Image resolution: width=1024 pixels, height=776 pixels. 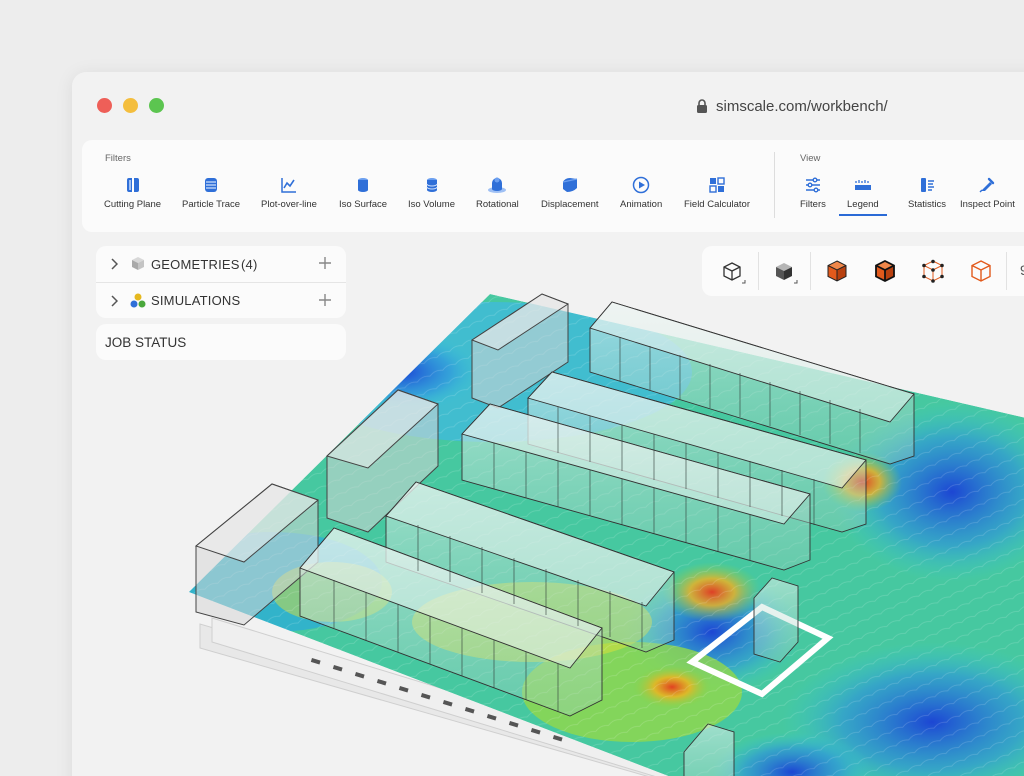 I want to click on address-bar: simscale.com/workbench/, so click(x=792, y=106).